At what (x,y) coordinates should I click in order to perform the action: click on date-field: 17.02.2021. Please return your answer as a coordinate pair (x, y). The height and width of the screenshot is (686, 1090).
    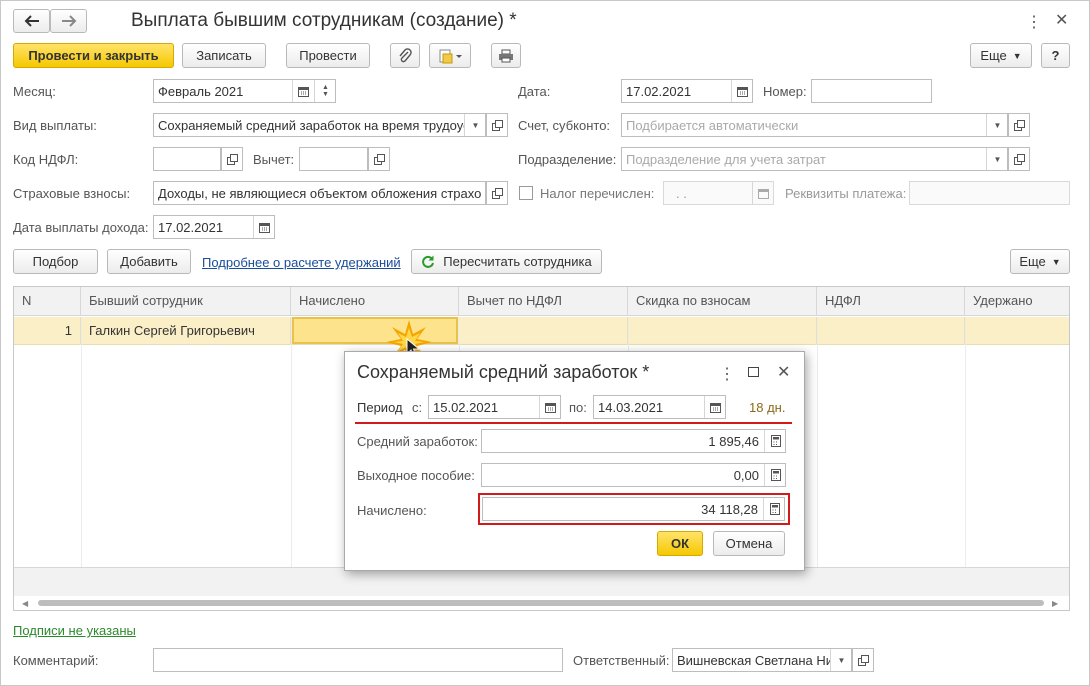
    Looking at the image, I should click on (687, 91).